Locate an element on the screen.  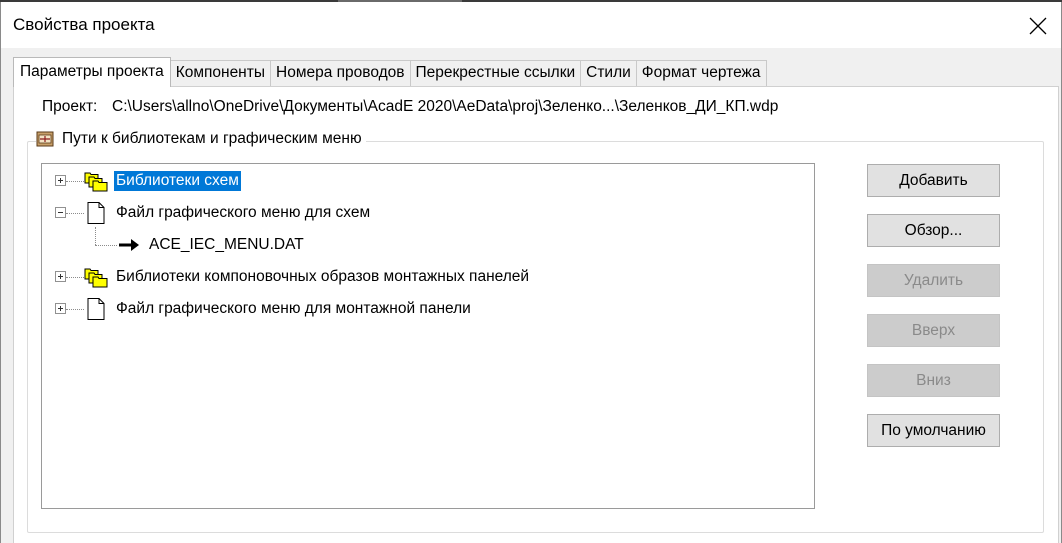
group-title: Пути к библиотекам и графическим меню is located at coordinates (212, 138).